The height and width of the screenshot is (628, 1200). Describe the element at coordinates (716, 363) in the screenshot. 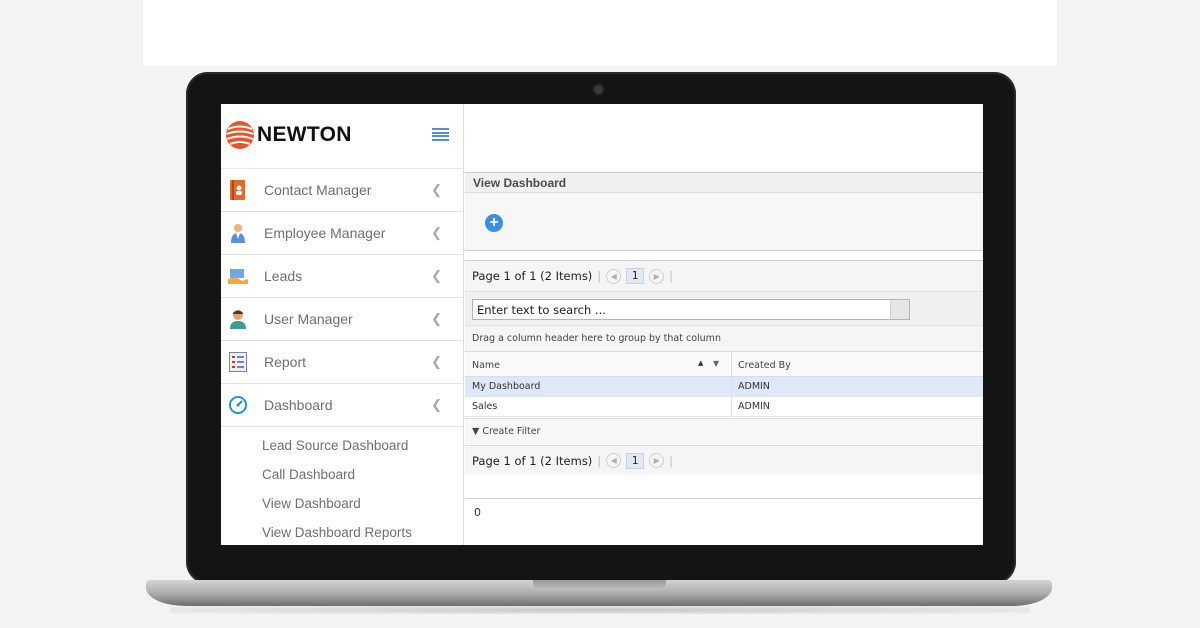

I see `filter-icon: ▼` at that location.